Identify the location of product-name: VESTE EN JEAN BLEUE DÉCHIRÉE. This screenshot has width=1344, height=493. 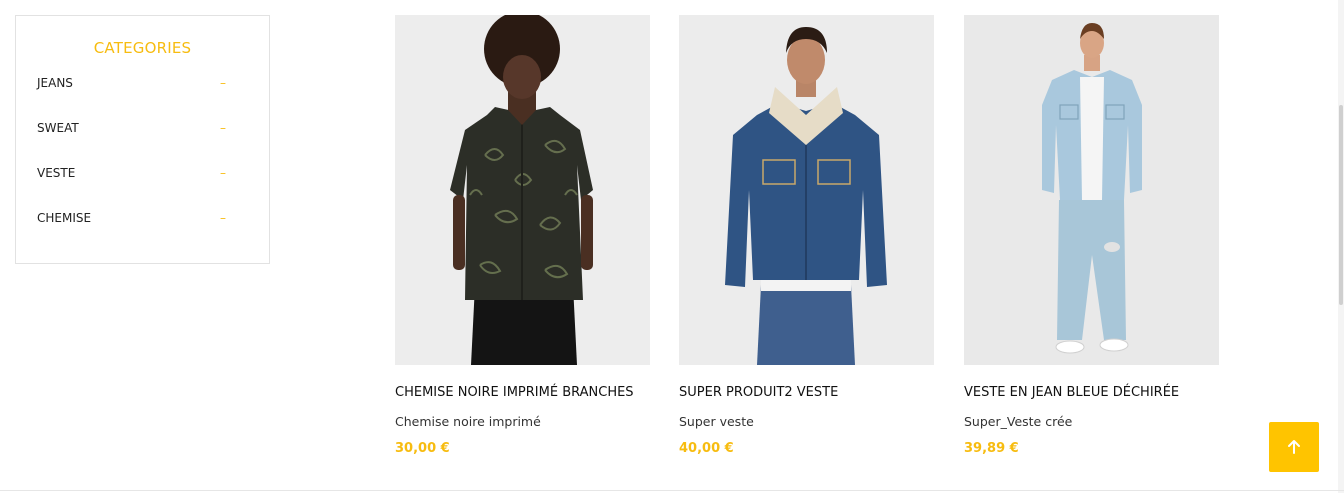
(1091, 392).